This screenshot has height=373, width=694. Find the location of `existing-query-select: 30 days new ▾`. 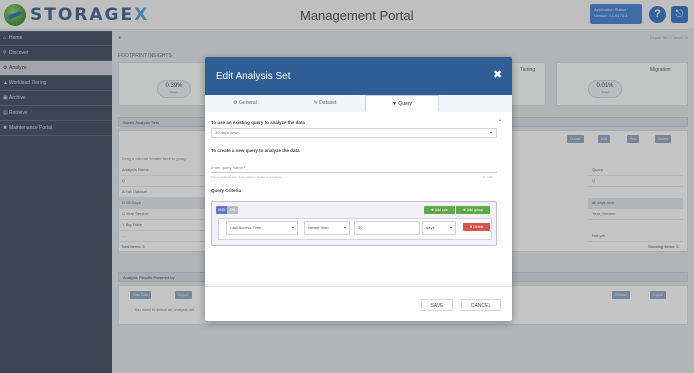

existing-query-select: 30 days new ▾ is located at coordinates (354, 133).